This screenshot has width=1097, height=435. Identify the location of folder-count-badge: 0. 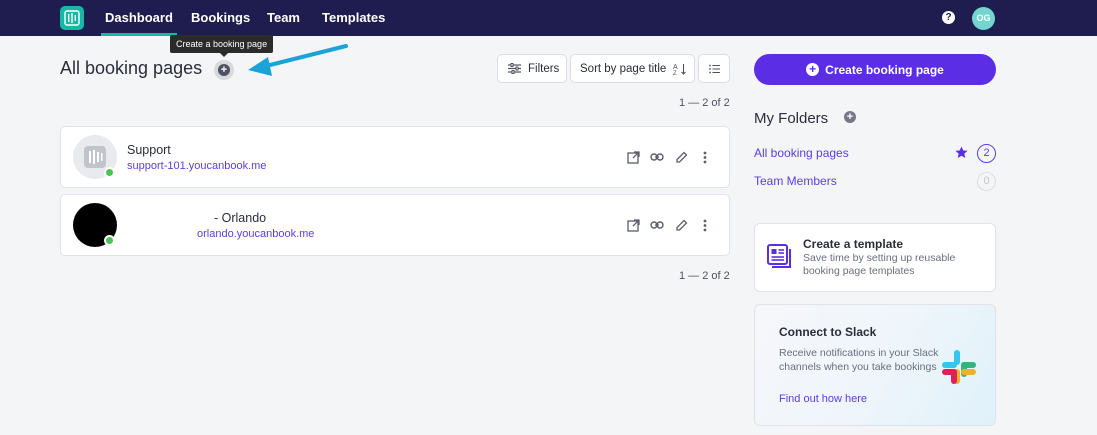
(986, 181).